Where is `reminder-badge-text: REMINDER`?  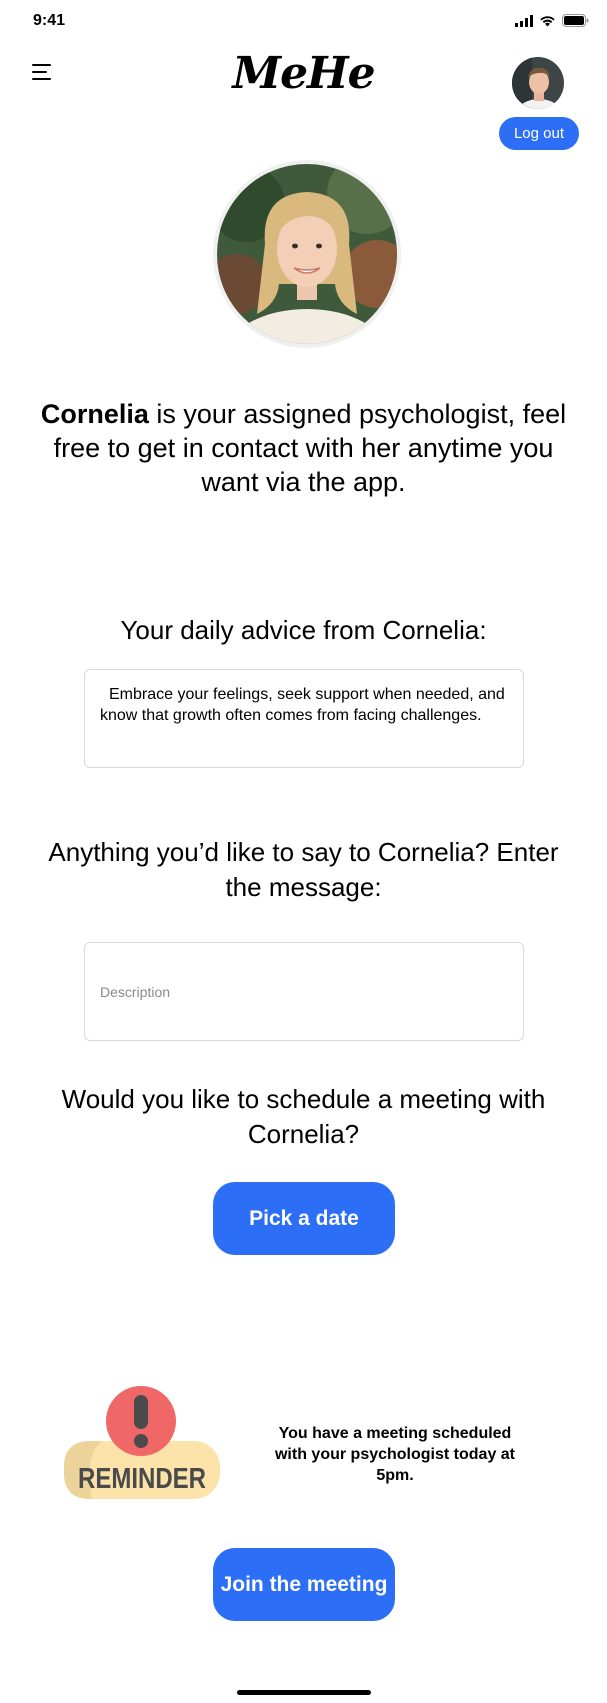
reminder-badge-text: REMINDER is located at coordinates (142, 1479).